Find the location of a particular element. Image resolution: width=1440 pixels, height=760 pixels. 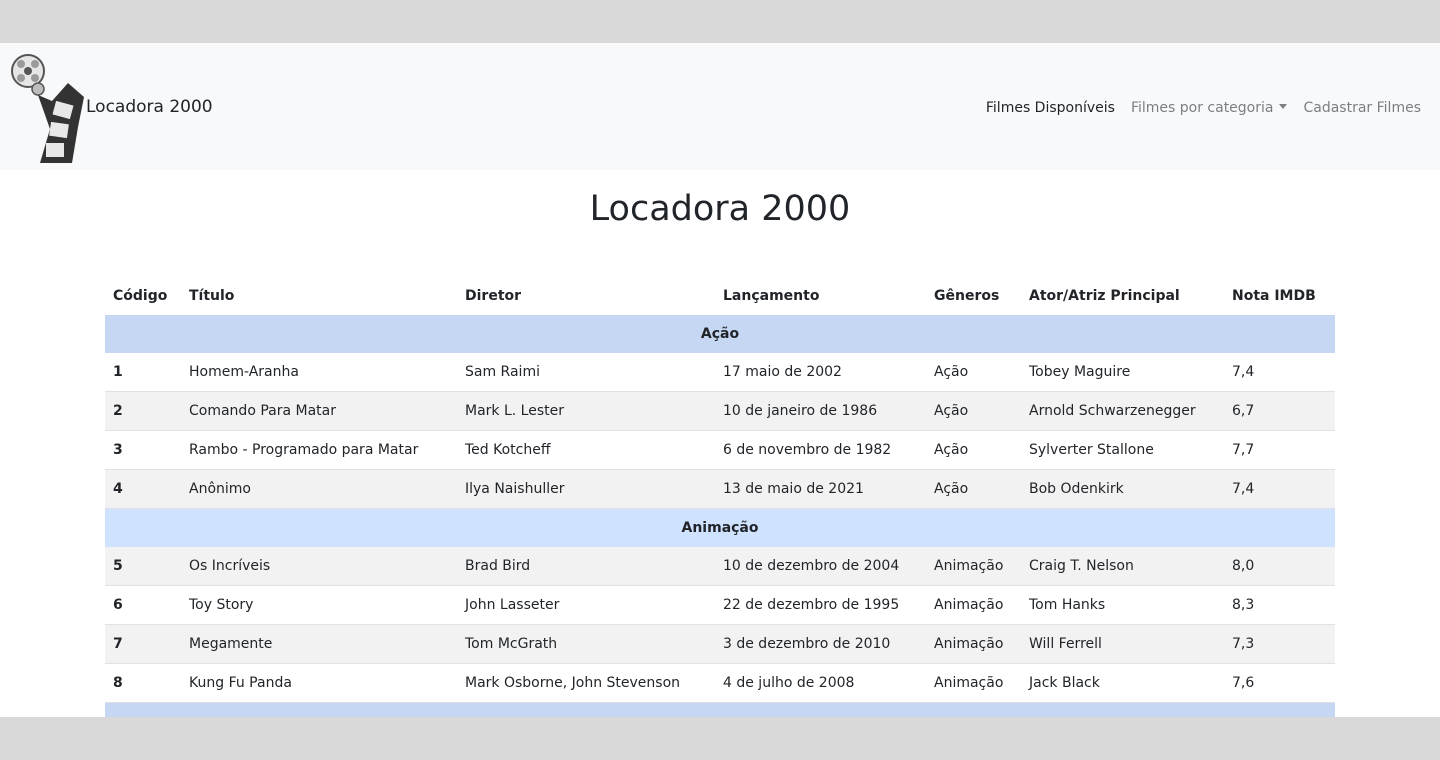

column-header-generos: Gêneros is located at coordinates (967, 296).